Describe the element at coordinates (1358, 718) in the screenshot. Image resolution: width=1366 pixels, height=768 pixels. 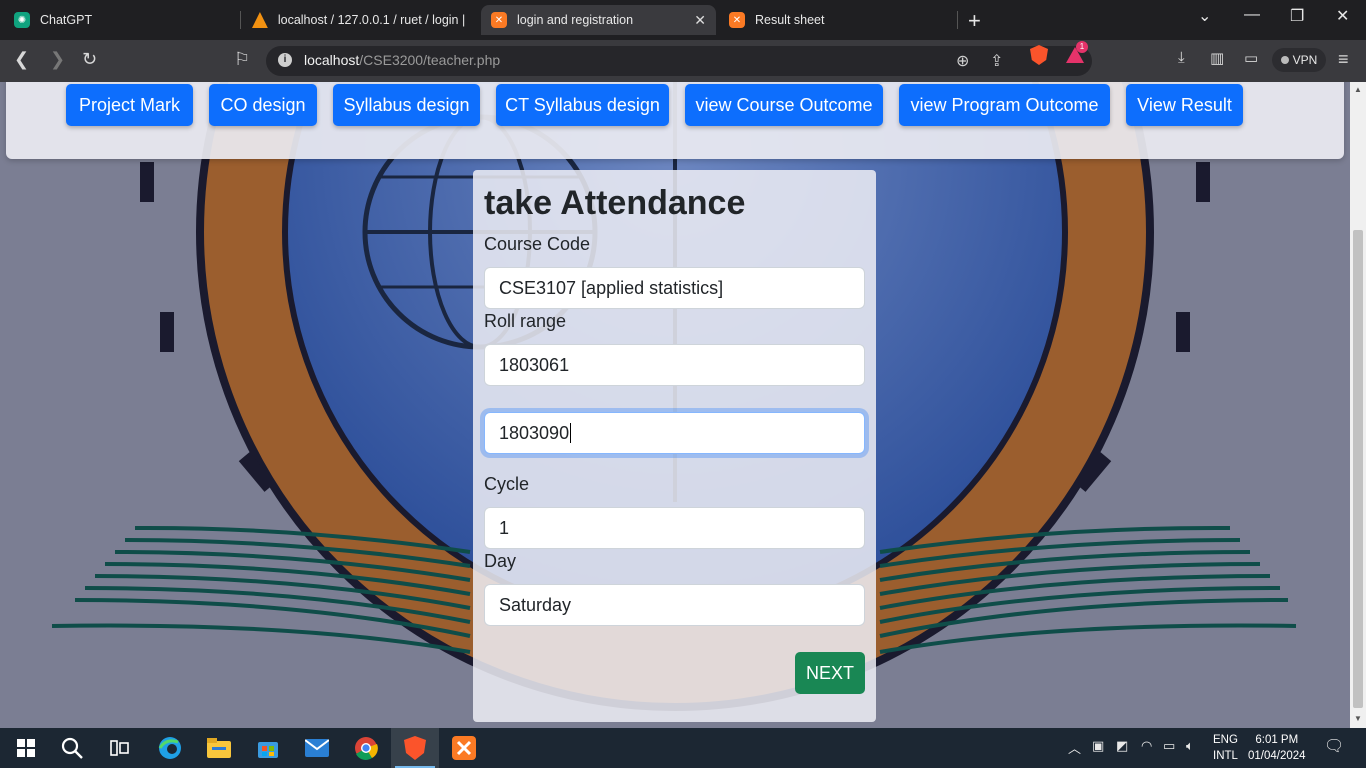
I see `scroll-down-icon: ▼` at that location.